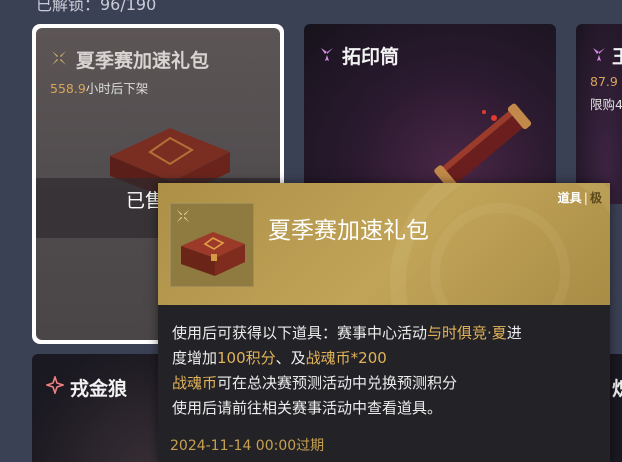 This screenshot has height=462, width=622. I want to click on description-line: 战魂币可在总决赛预测活动中兑换预测积分, so click(387, 383).